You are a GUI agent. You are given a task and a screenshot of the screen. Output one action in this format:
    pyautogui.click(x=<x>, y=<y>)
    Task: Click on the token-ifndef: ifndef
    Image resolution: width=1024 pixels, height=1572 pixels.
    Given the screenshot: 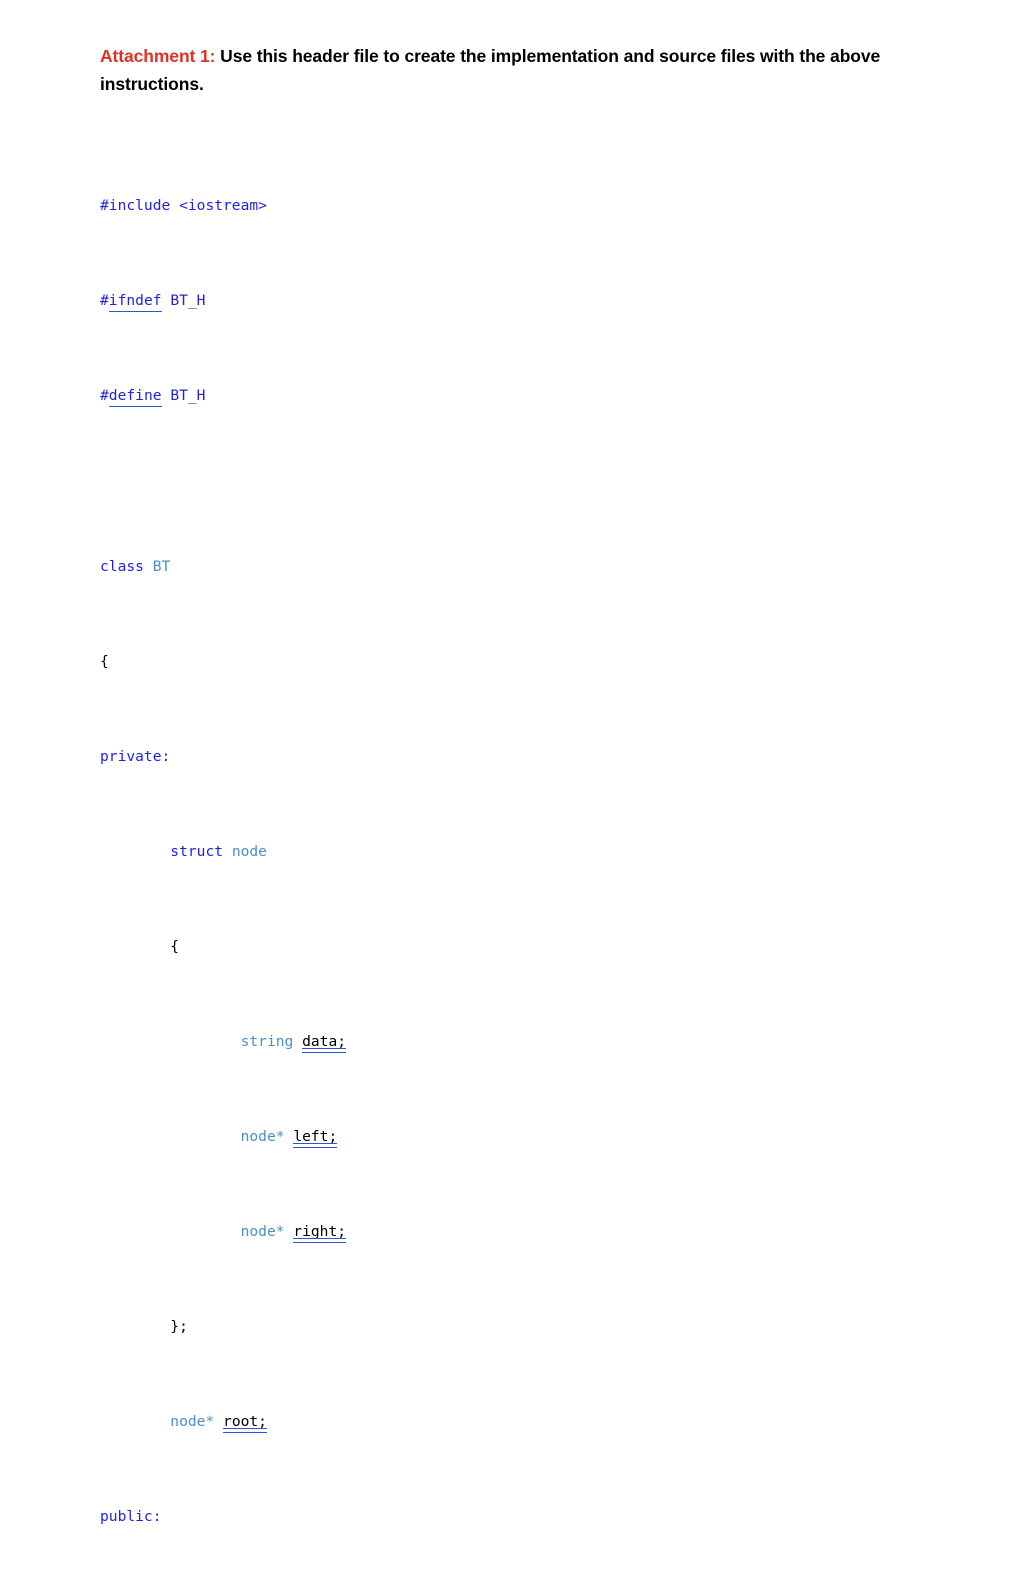 What is the action you would take?
    pyautogui.click(x=135, y=302)
    